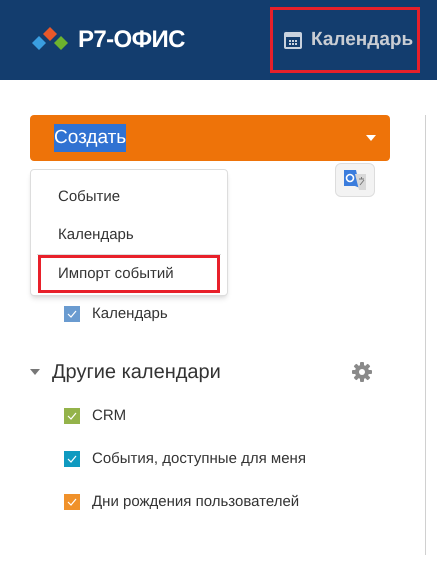 The width and height of the screenshot is (443, 572). What do you see at coordinates (131, 40) in the screenshot?
I see `logo-text: Р7-ОФИС` at bounding box center [131, 40].